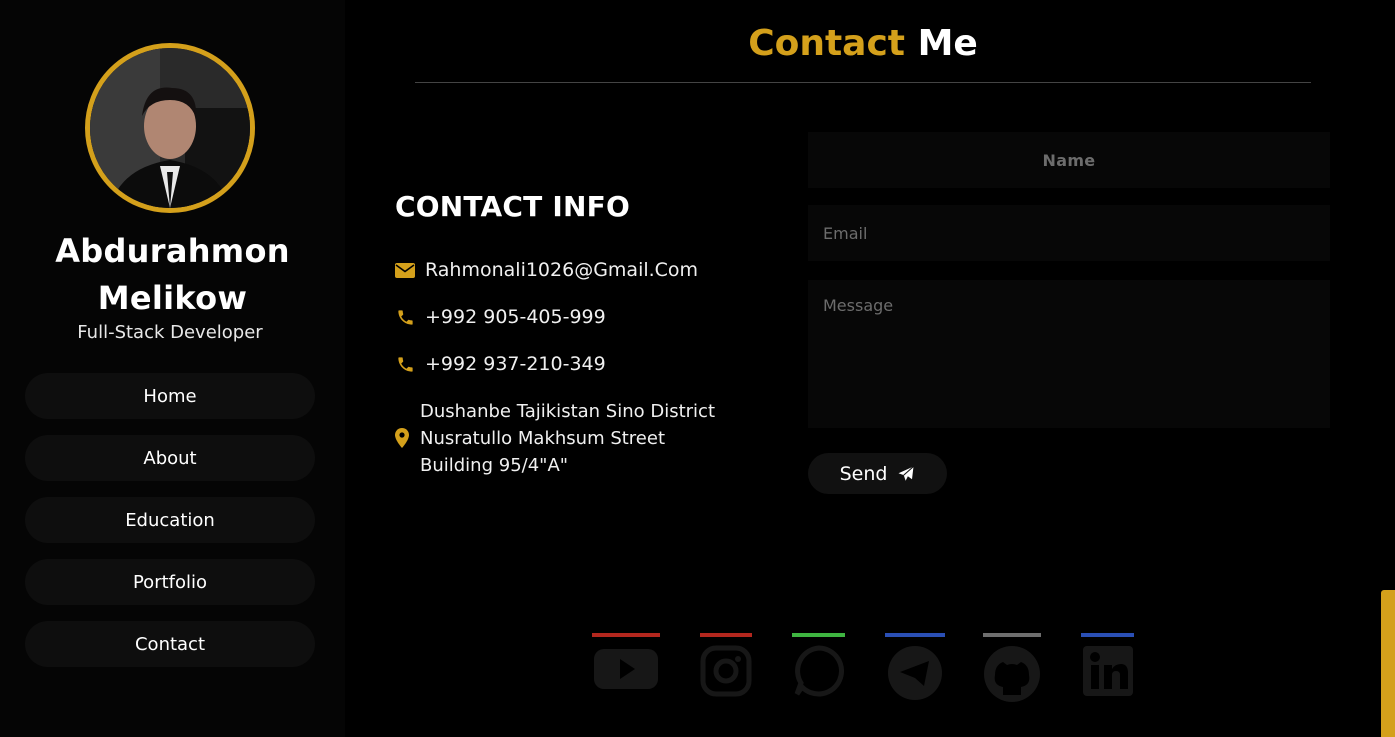  What do you see at coordinates (403, 438) in the screenshot?
I see `map-pin-icon` at bounding box center [403, 438].